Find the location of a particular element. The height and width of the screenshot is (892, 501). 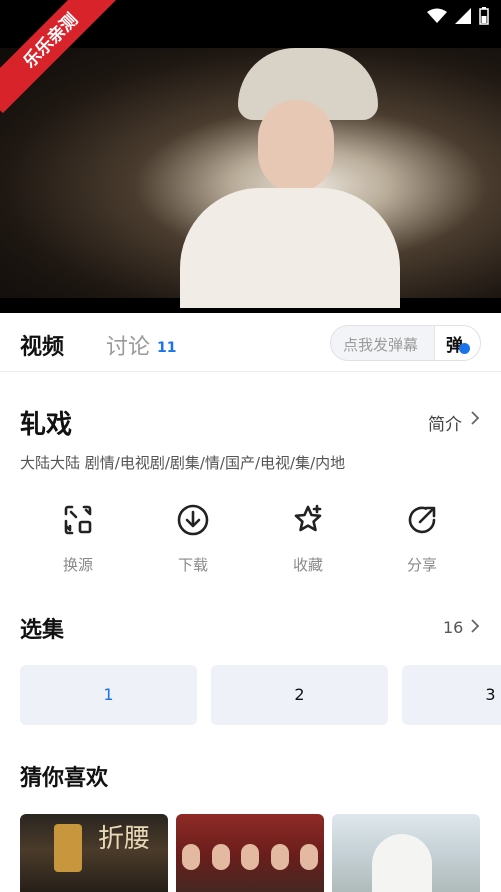

share-icon is located at coordinates (422, 520).